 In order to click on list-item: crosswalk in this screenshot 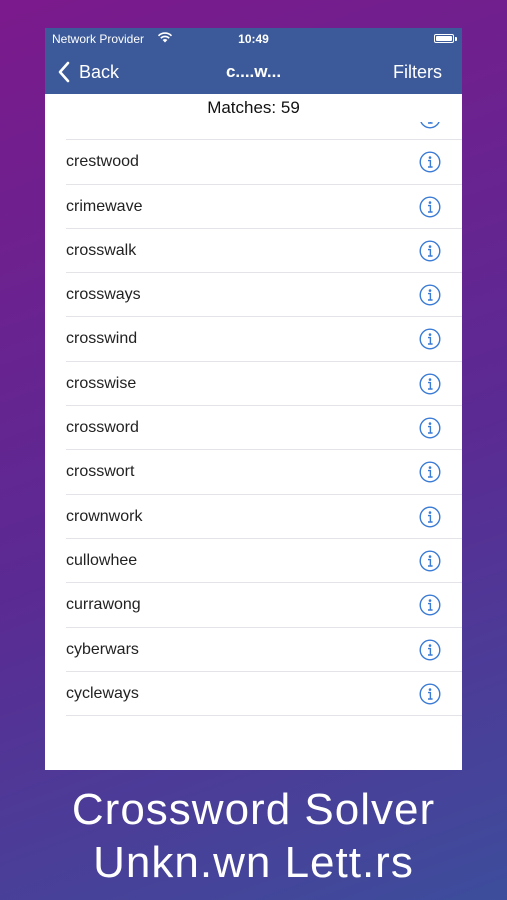, I will do `click(253, 251)`.